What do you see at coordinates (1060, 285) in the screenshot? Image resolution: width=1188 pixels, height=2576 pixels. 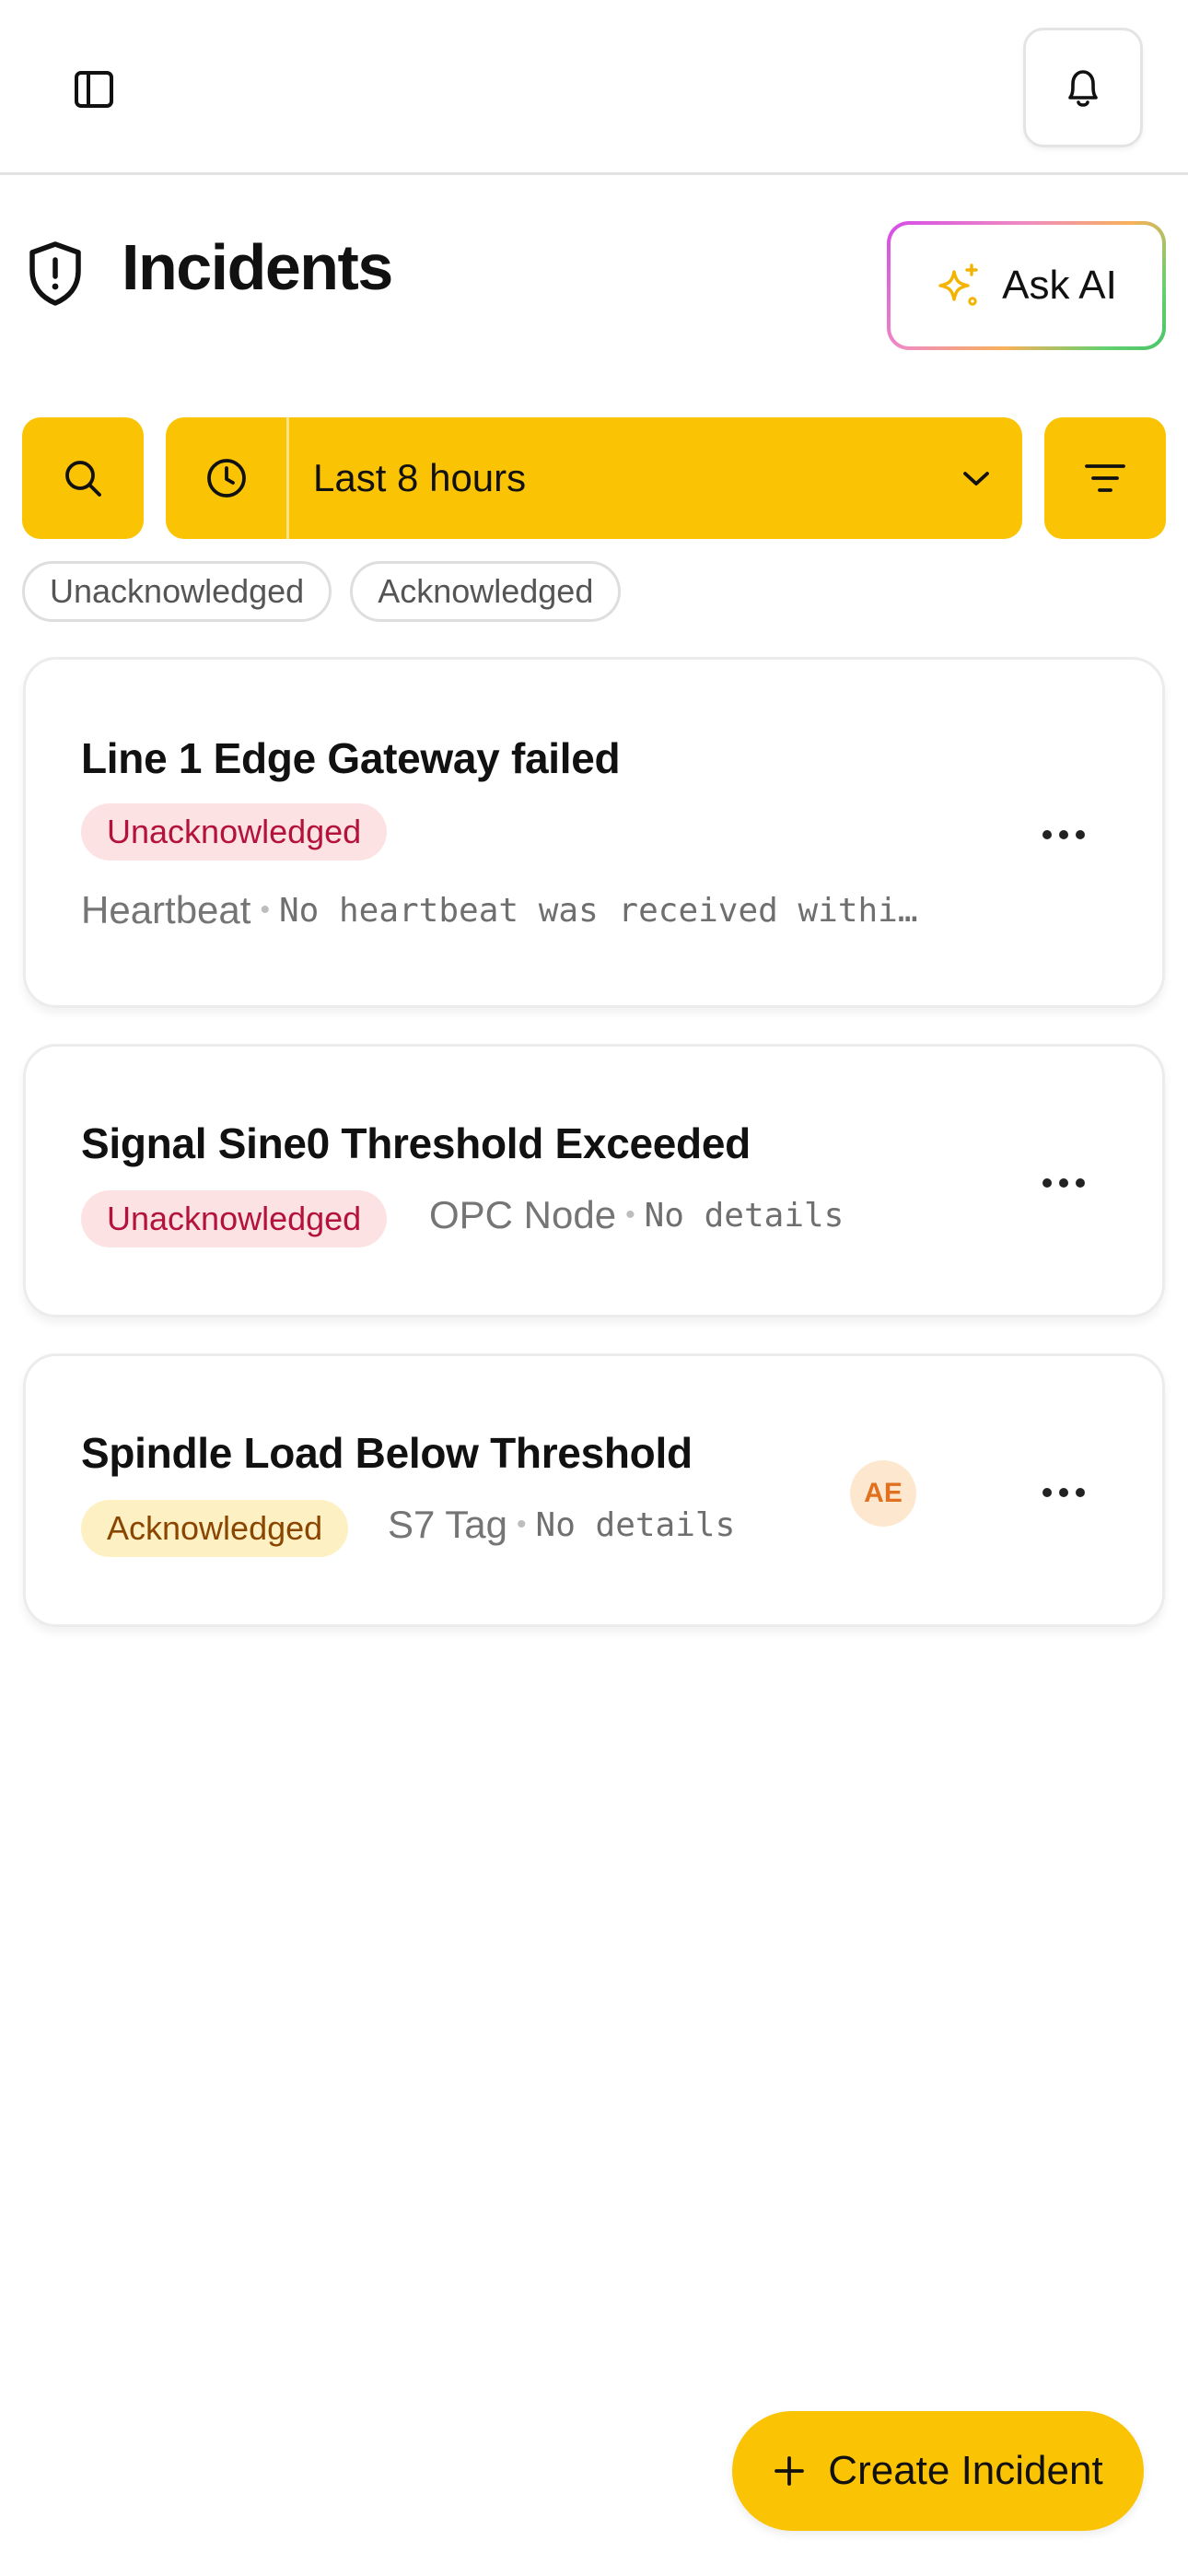 I see `ask-ai-label: Ask AI` at bounding box center [1060, 285].